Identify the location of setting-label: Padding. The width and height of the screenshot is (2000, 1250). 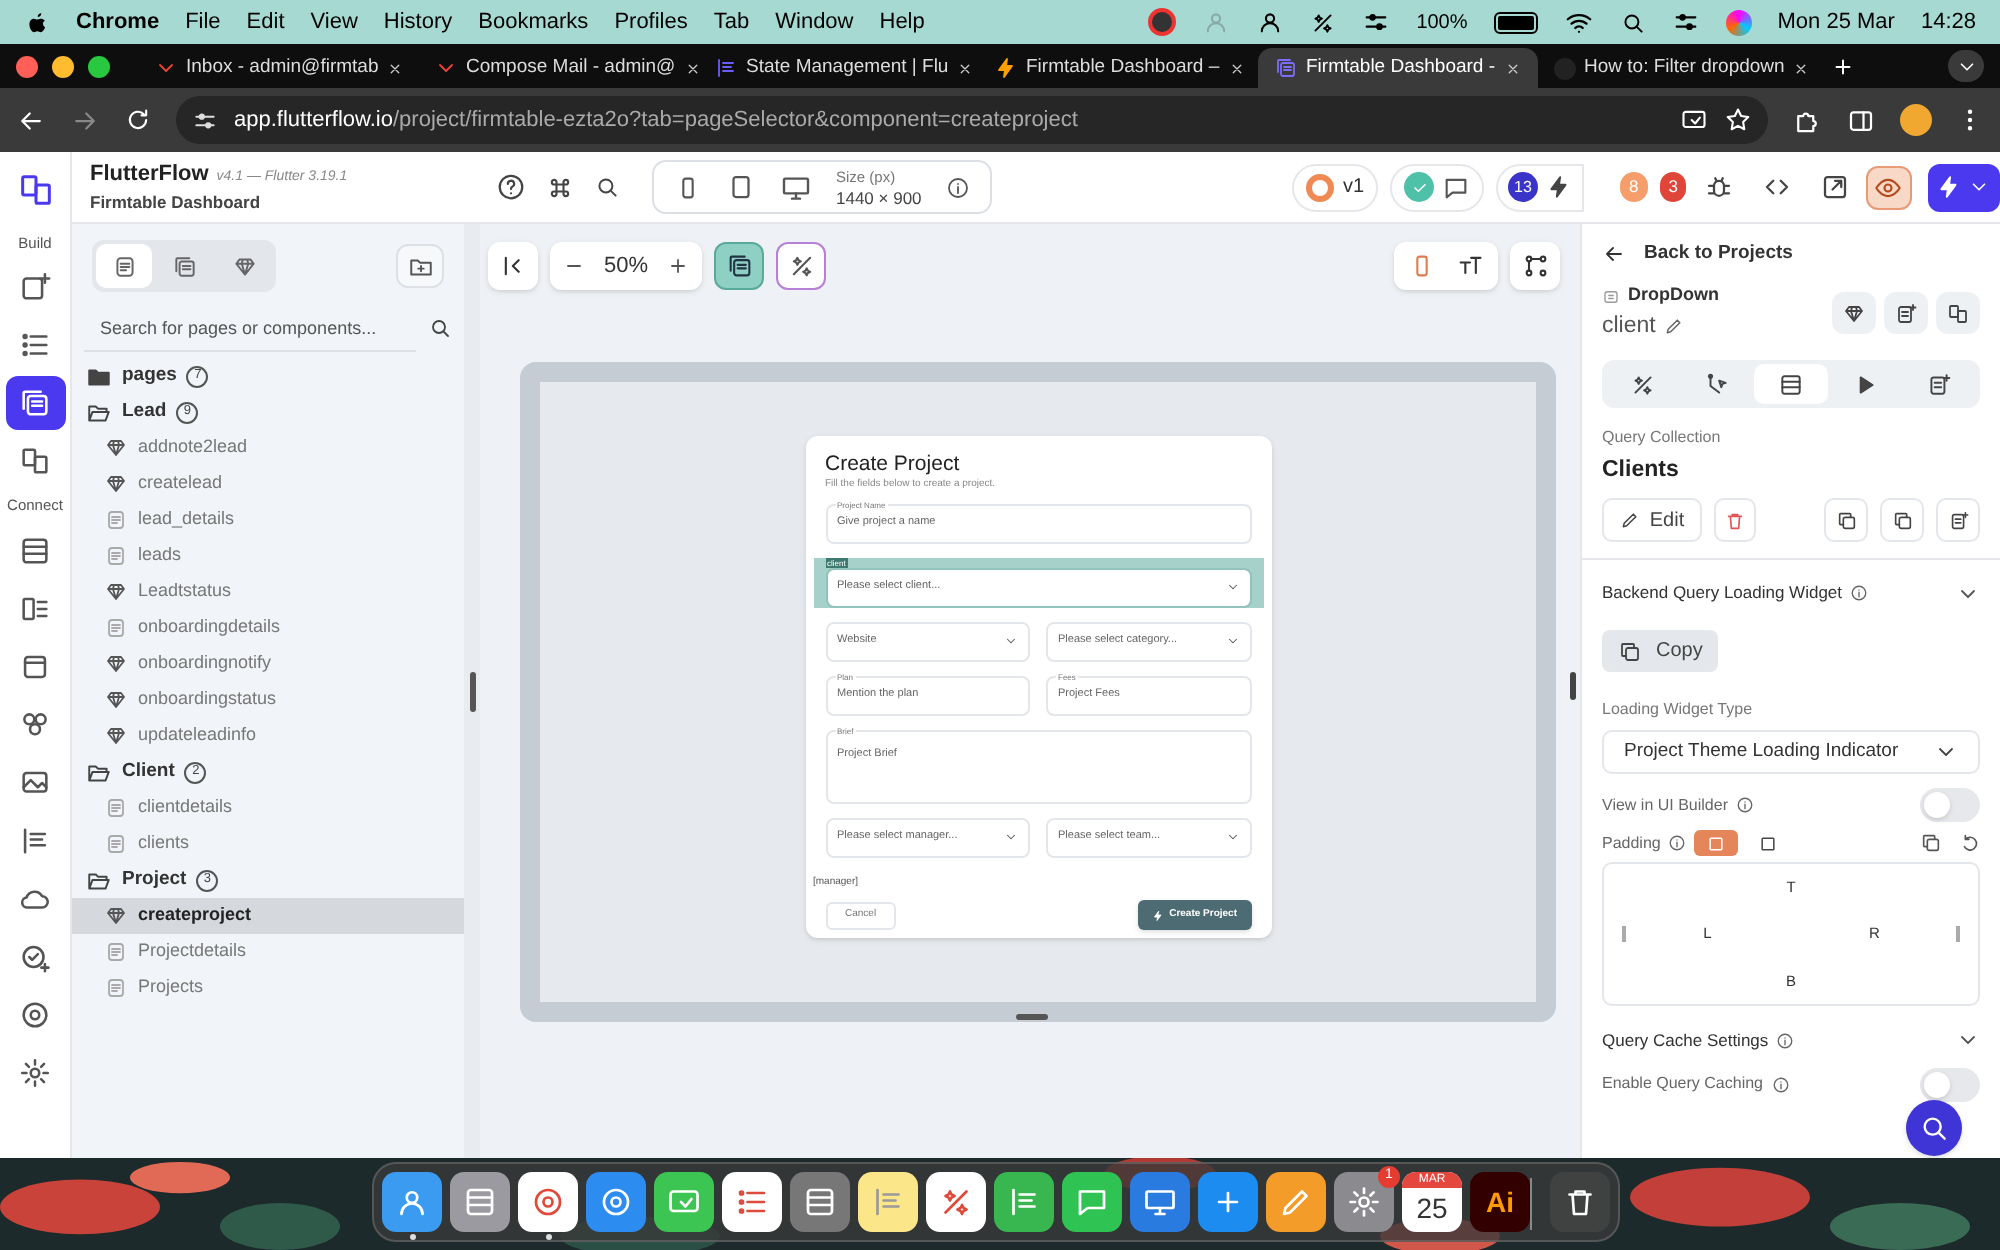
(1631, 843).